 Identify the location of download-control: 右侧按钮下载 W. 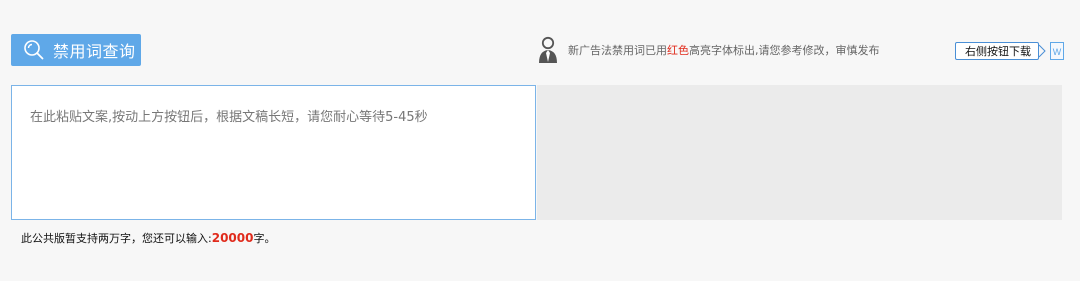
(1009, 51).